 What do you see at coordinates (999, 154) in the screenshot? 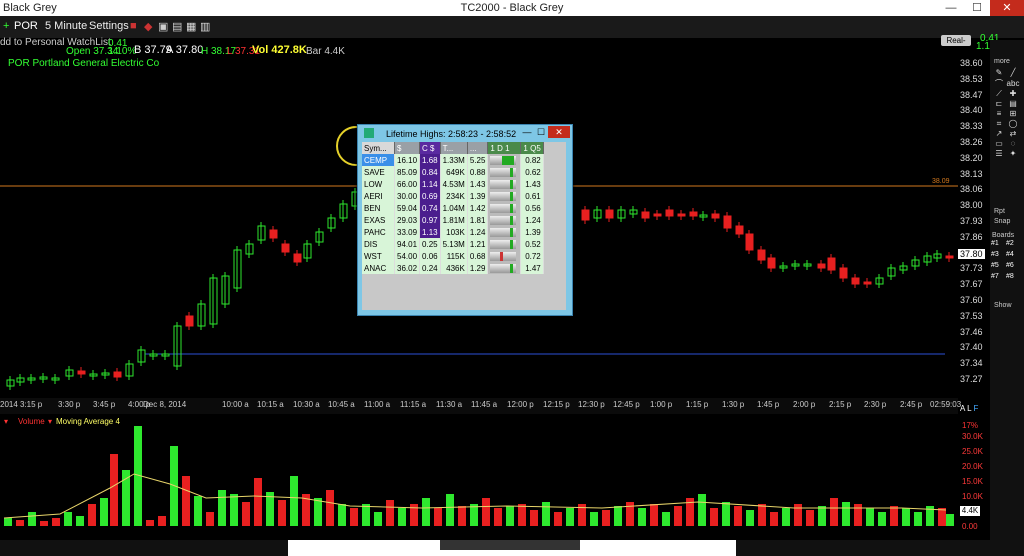
I see `drawing-tool-icon: ☰` at bounding box center [999, 154].